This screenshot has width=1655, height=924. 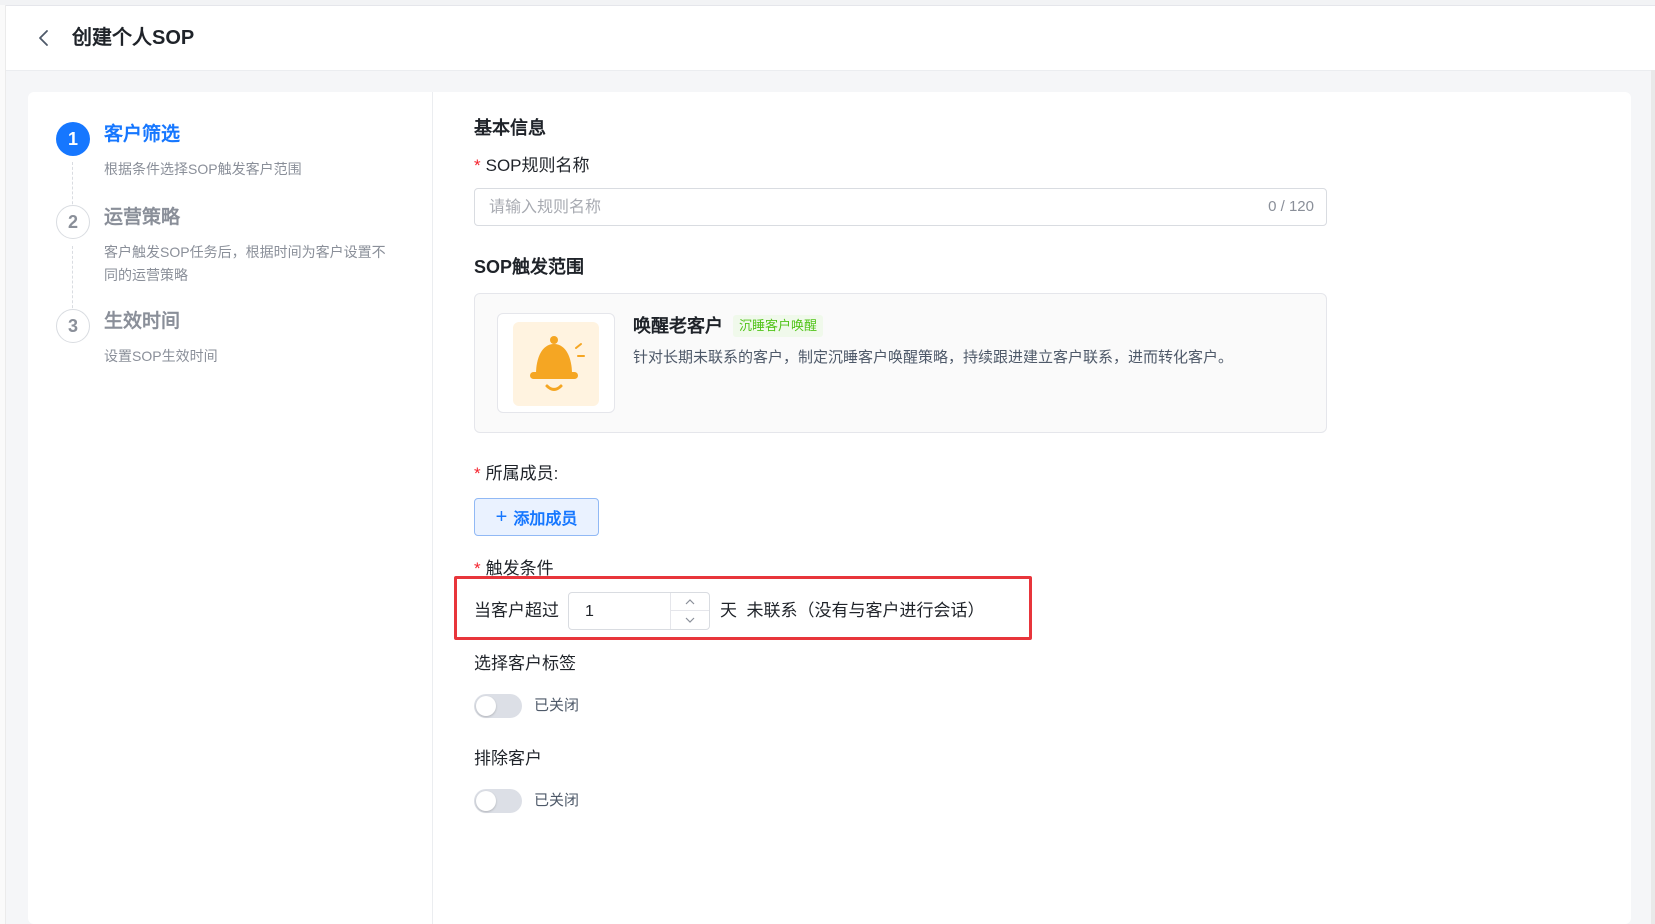 I want to click on step-number: 3, so click(x=73, y=326).